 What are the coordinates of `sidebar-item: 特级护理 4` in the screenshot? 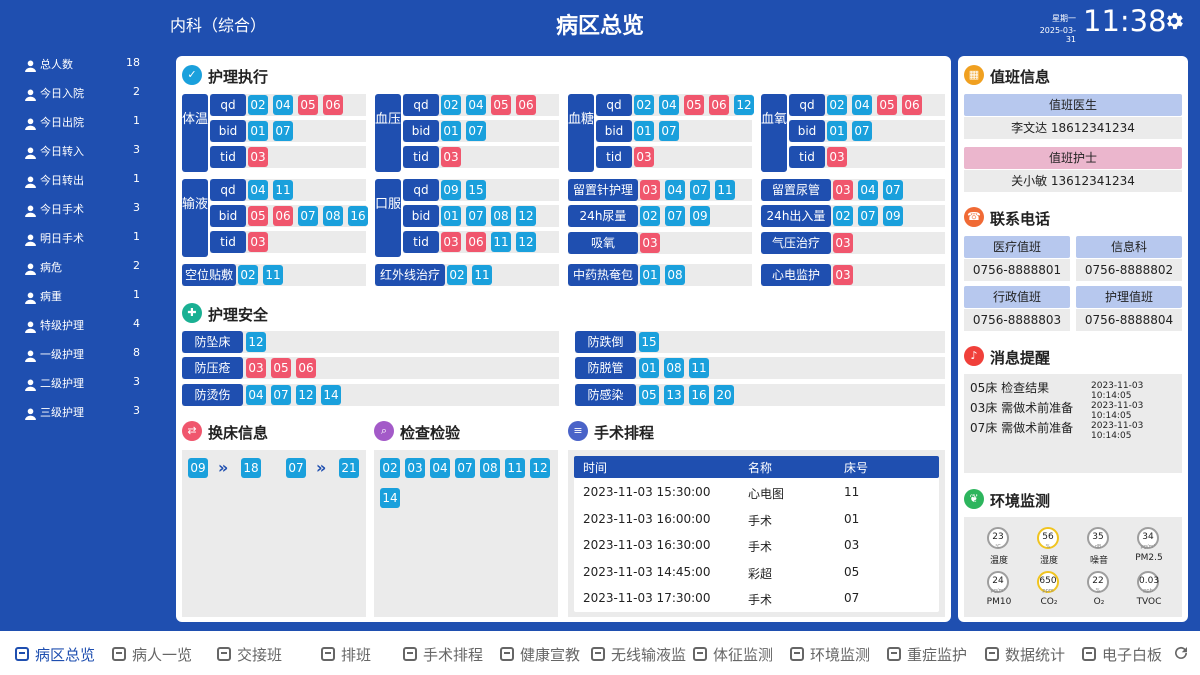 It's located at (81, 324).